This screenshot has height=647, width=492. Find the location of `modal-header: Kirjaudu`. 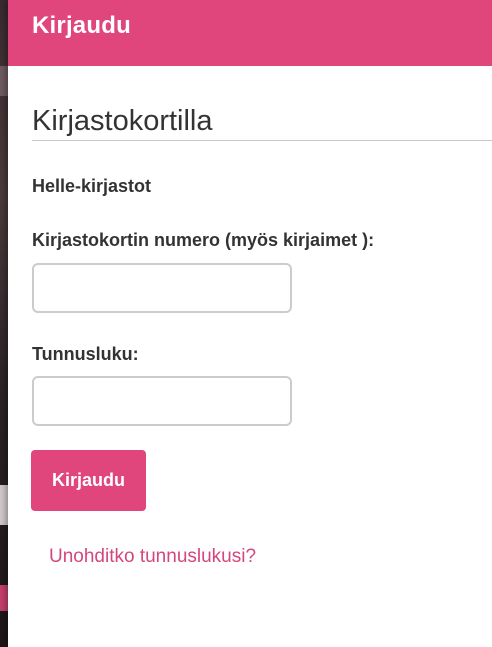

modal-header: Kirjaudu is located at coordinates (250, 33).